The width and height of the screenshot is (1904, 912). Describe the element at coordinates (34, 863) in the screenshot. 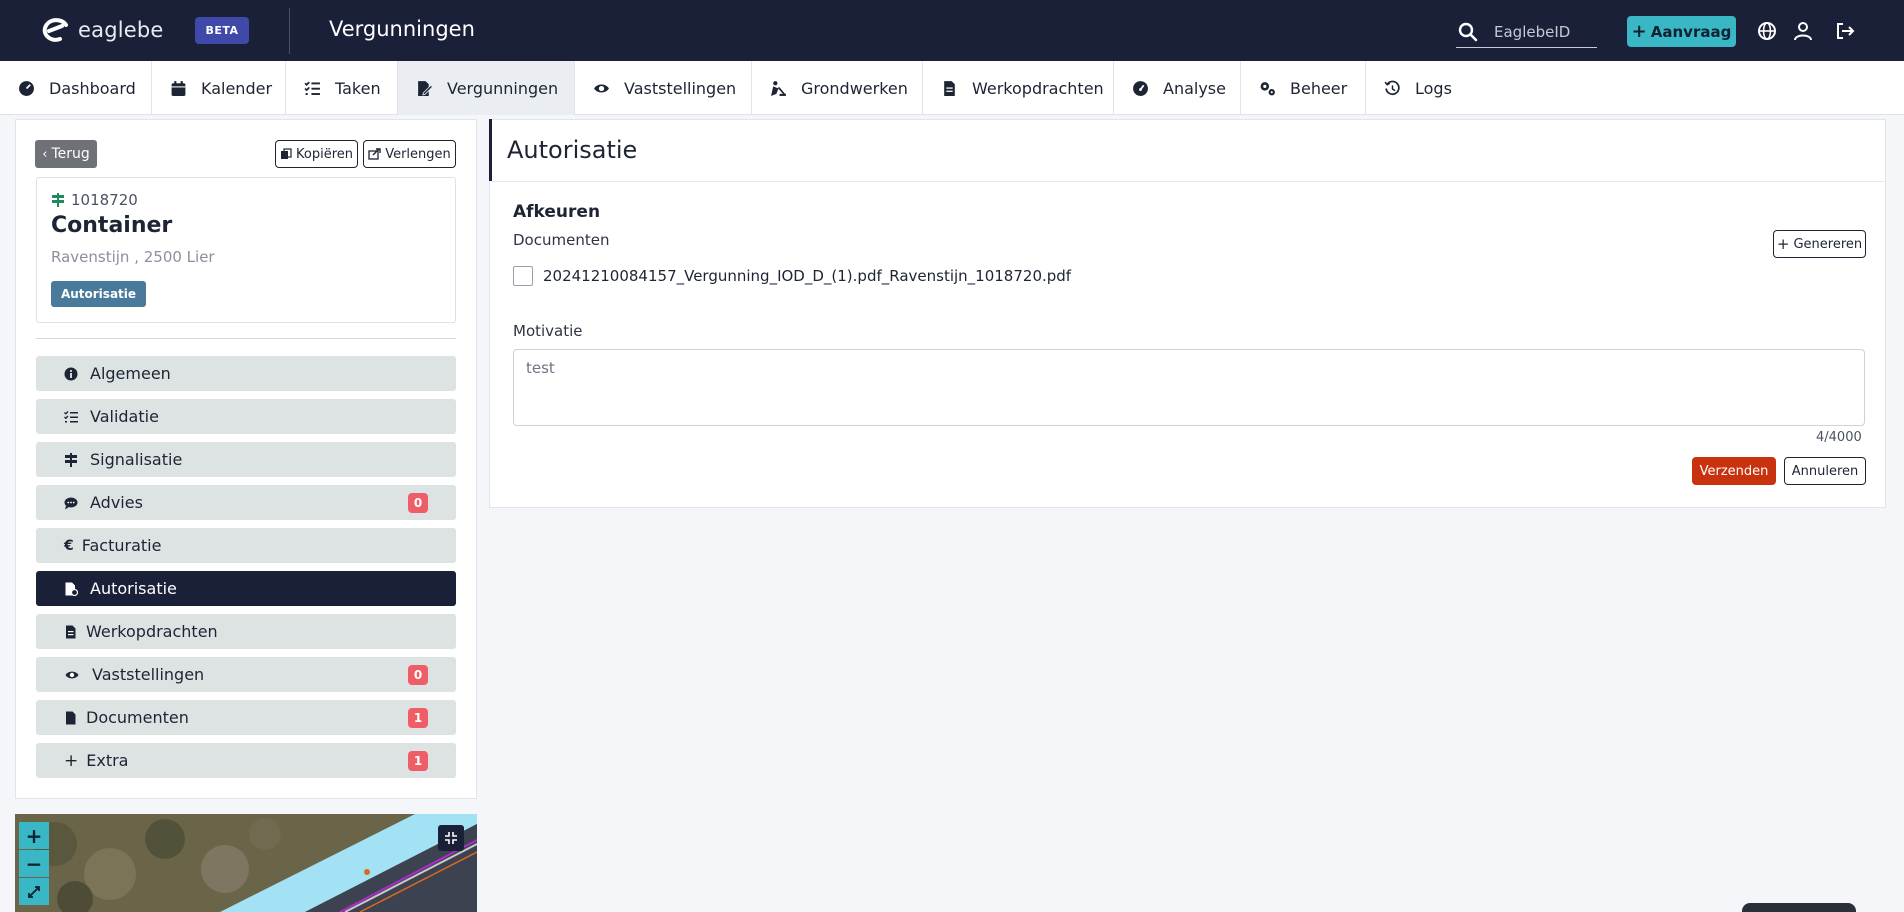

I see `zoom-out-button: −` at that location.